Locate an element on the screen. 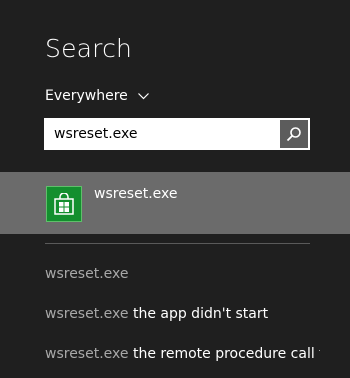 This screenshot has width=350, height=378. store-icon is located at coordinates (64, 204).